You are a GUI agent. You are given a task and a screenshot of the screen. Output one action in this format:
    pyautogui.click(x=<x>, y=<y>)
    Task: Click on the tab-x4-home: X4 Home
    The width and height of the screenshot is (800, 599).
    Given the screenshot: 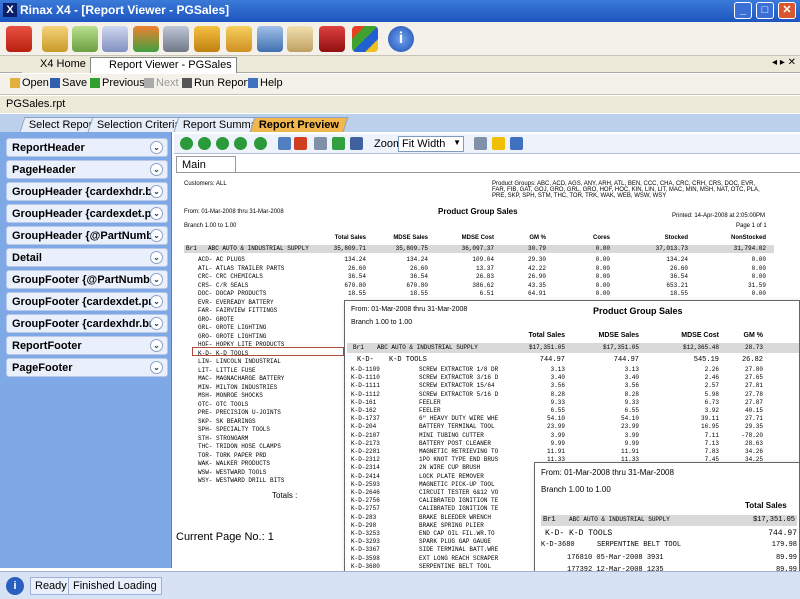 What is the action you would take?
    pyautogui.click(x=56, y=65)
    